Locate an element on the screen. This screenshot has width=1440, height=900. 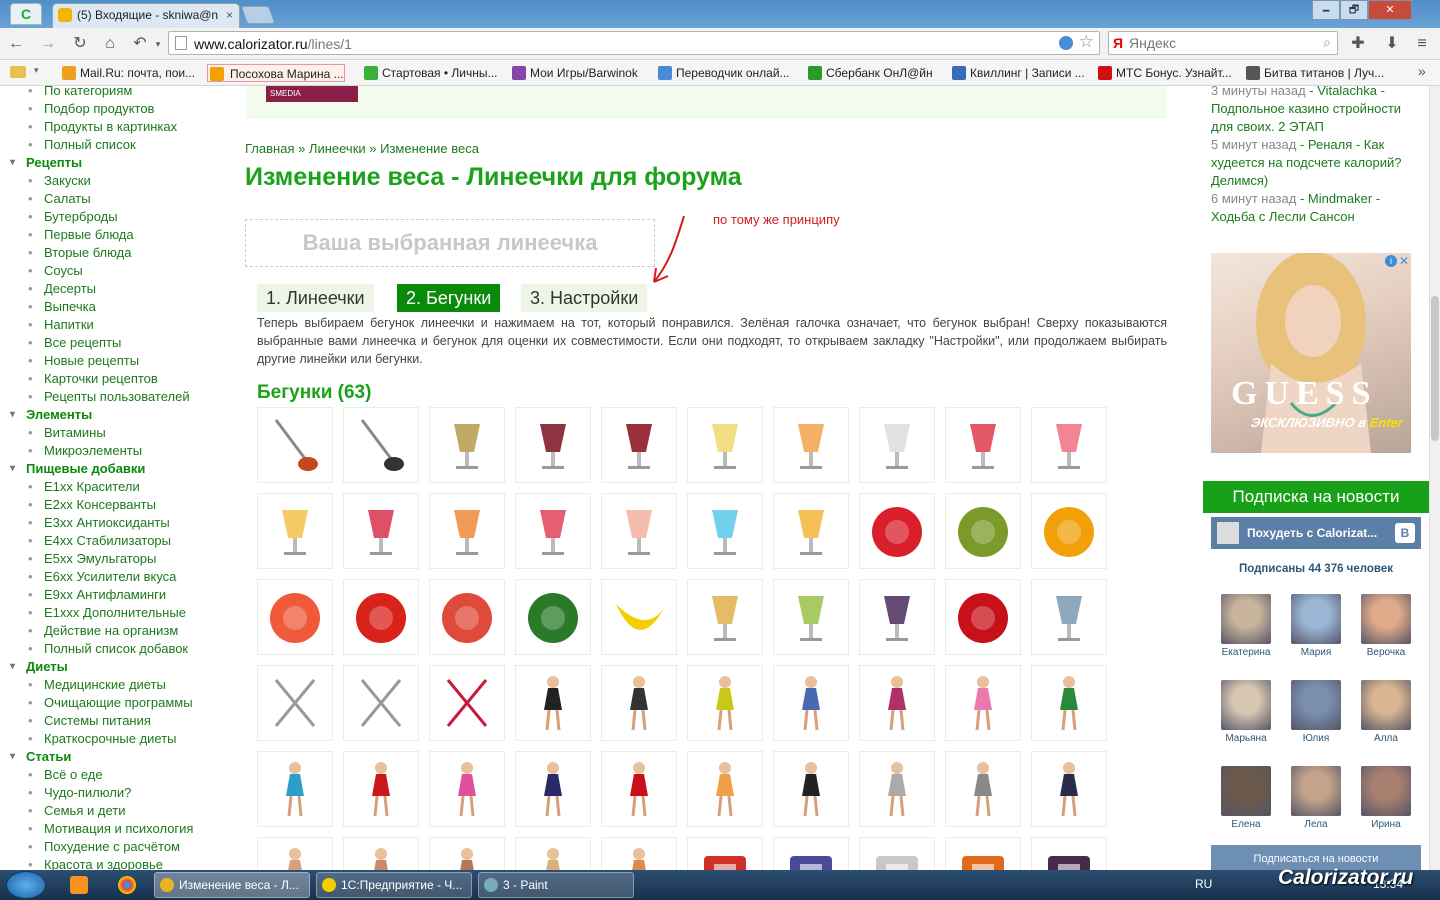
tab-runners: 2. Бегунки is located at coordinates (449, 298).